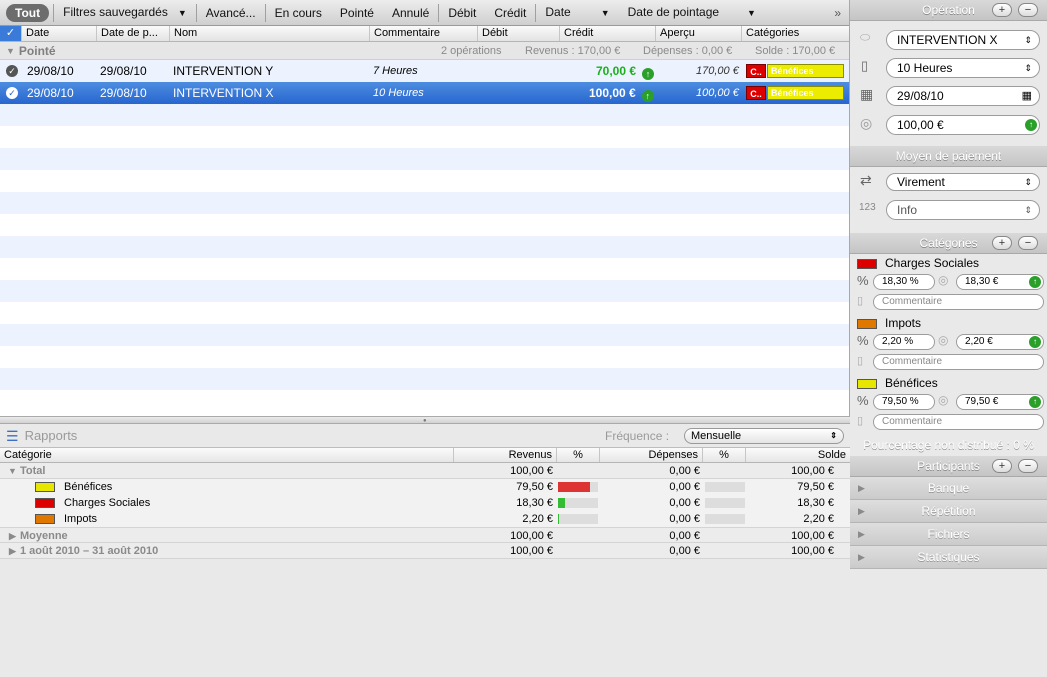  Describe the element at coordinates (357, 13) in the screenshot. I see `filter-cleared-button: Pointé` at that location.